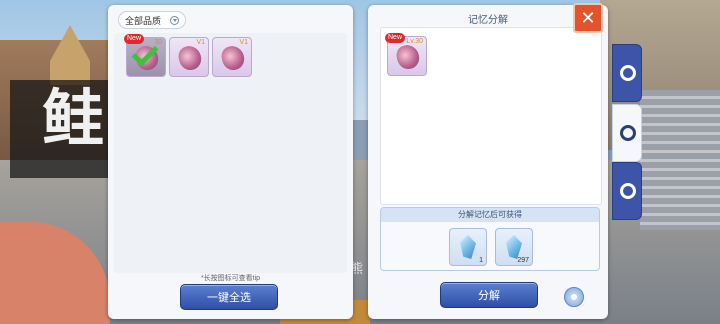  I want to click on inventory-item-2: V1, so click(189, 57).